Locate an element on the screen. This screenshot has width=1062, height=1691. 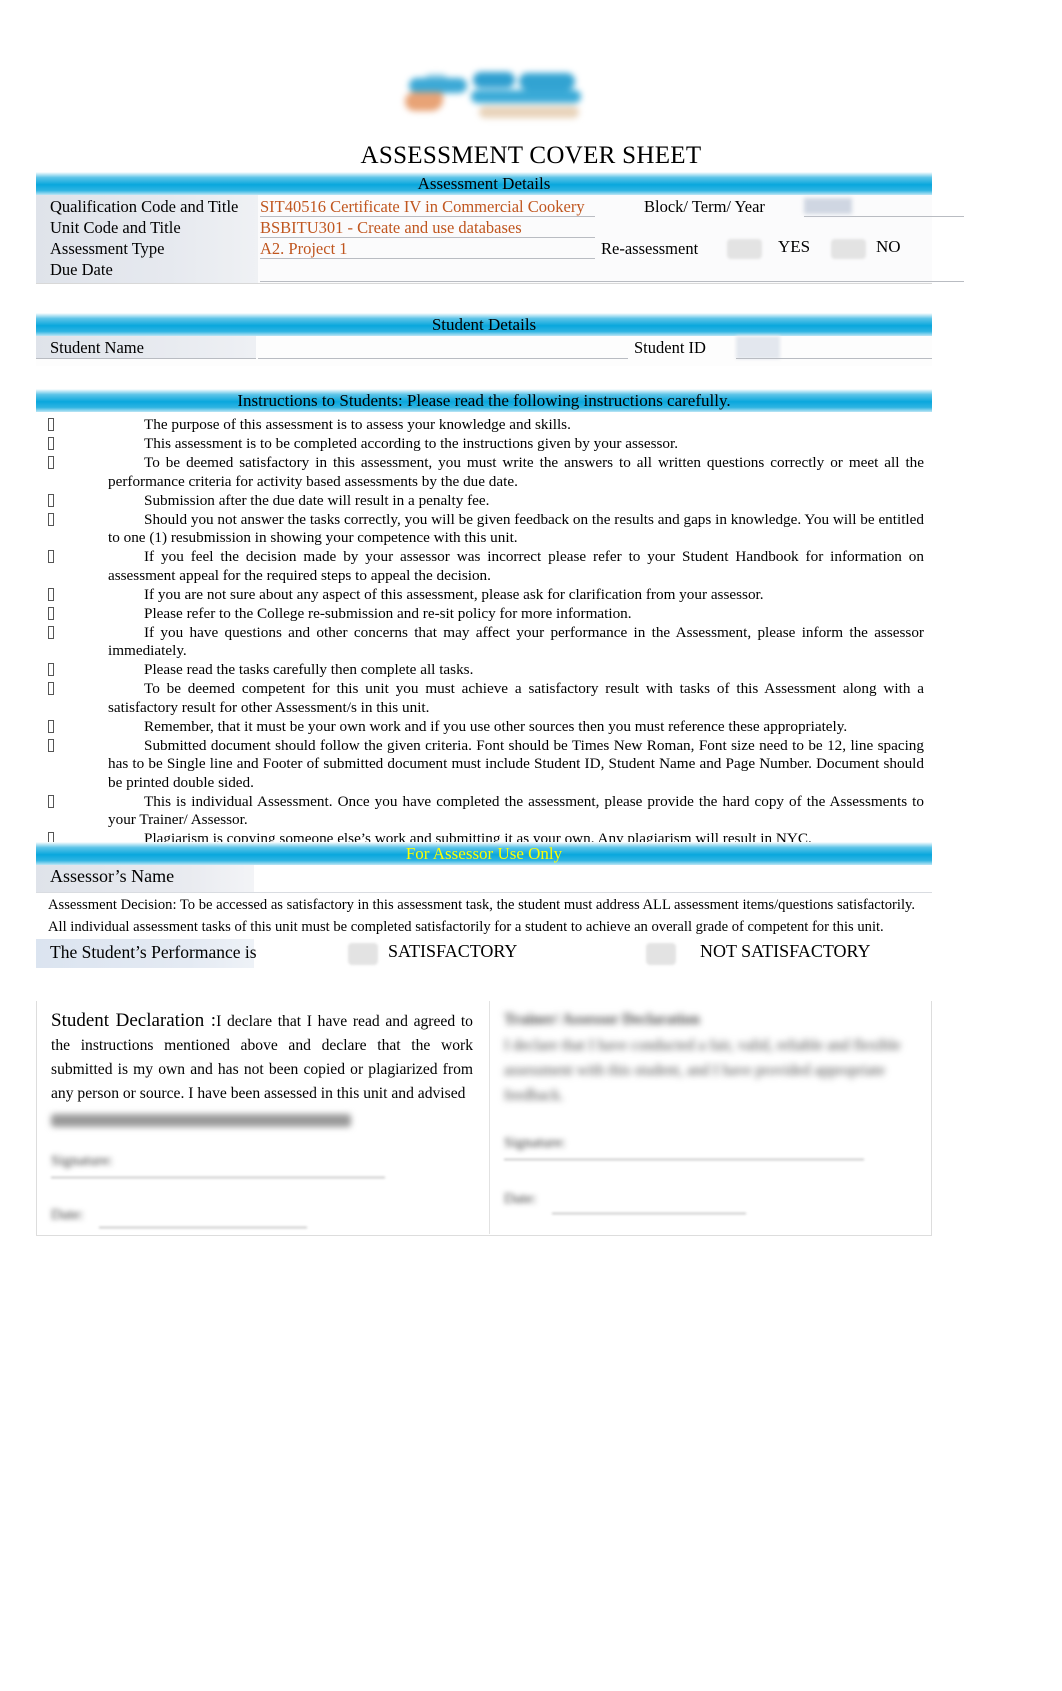
reassessment-yes-label: YES is located at coordinates (794, 246).